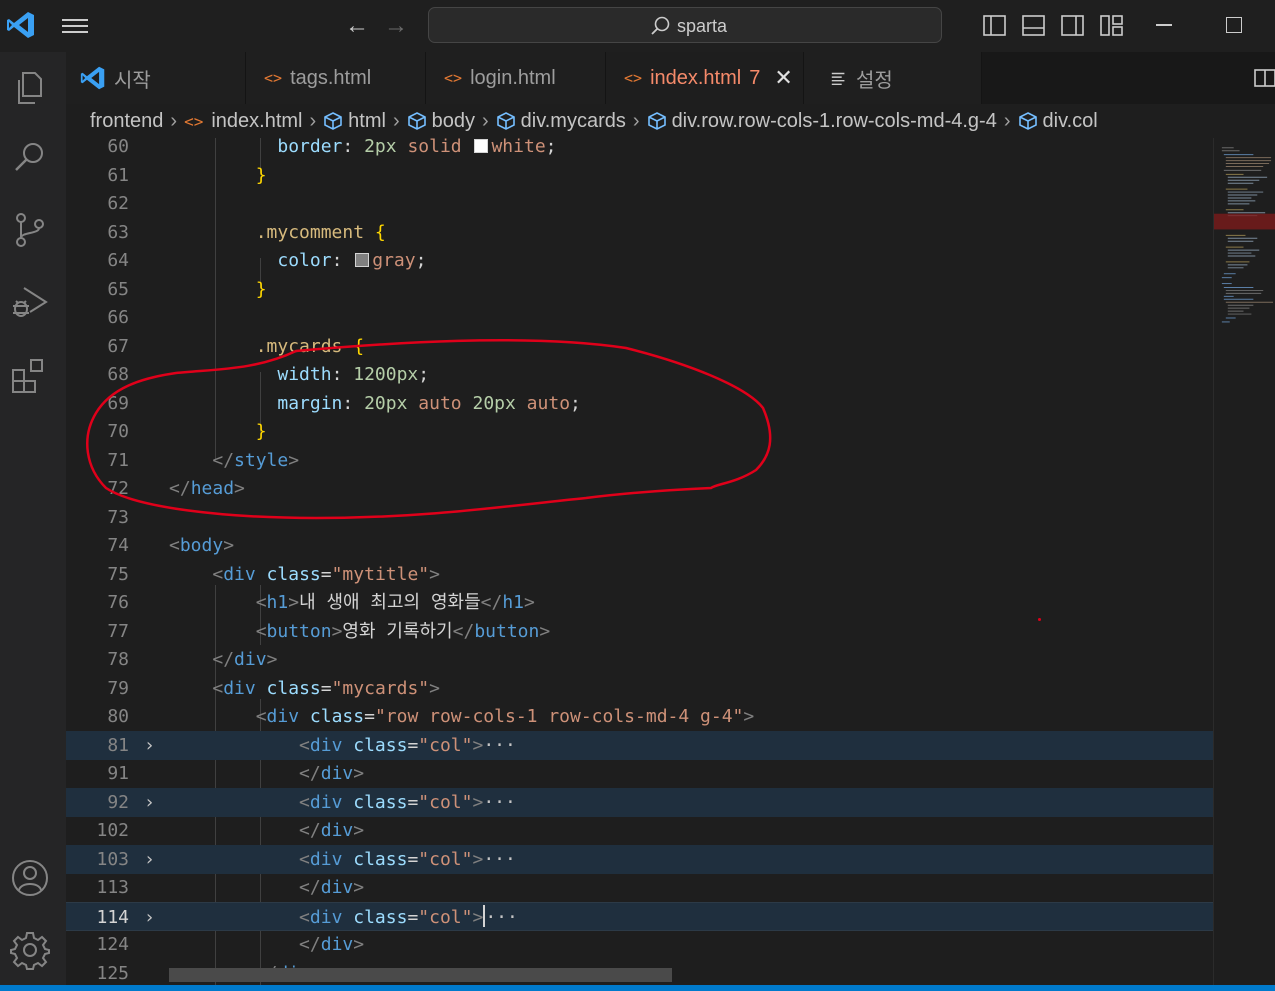 Image resolution: width=1275 pixels, height=991 pixels. Describe the element at coordinates (696, 77) in the screenshot. I see `tab-label: index.html` at that location.